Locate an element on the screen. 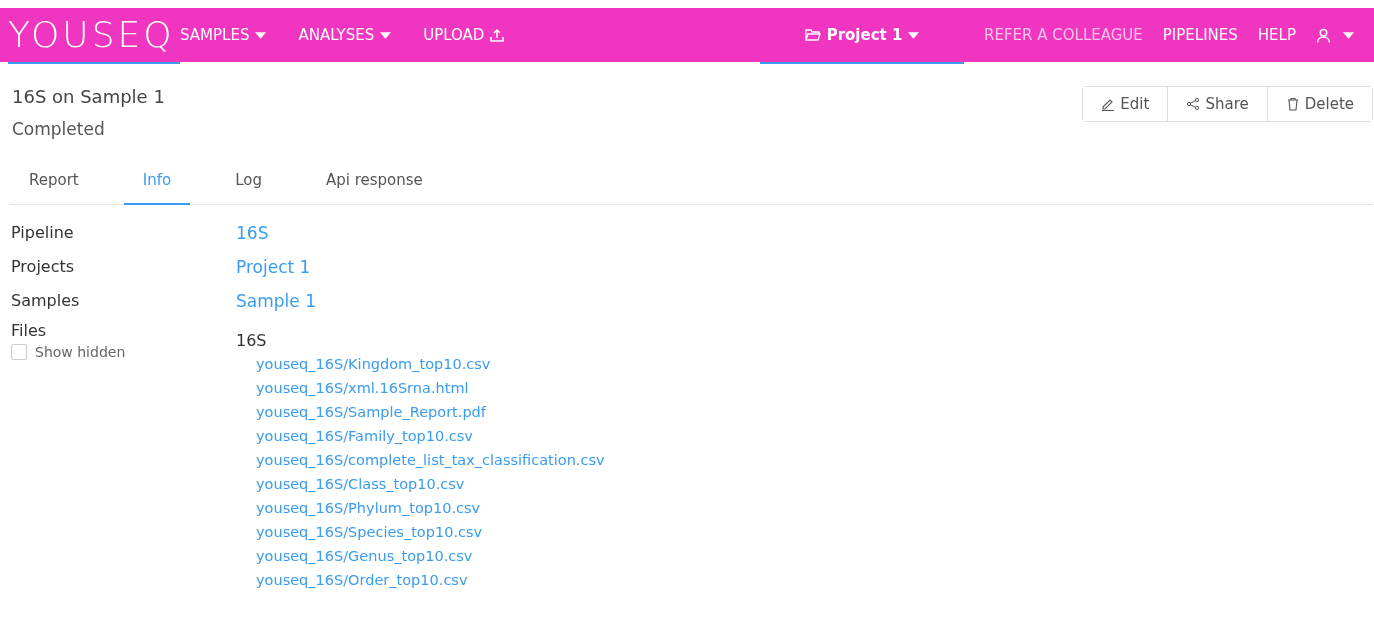 The height and width of the screenshot is (631, 1374). logo: YOUSEQ is located at coordinates (91, 35).